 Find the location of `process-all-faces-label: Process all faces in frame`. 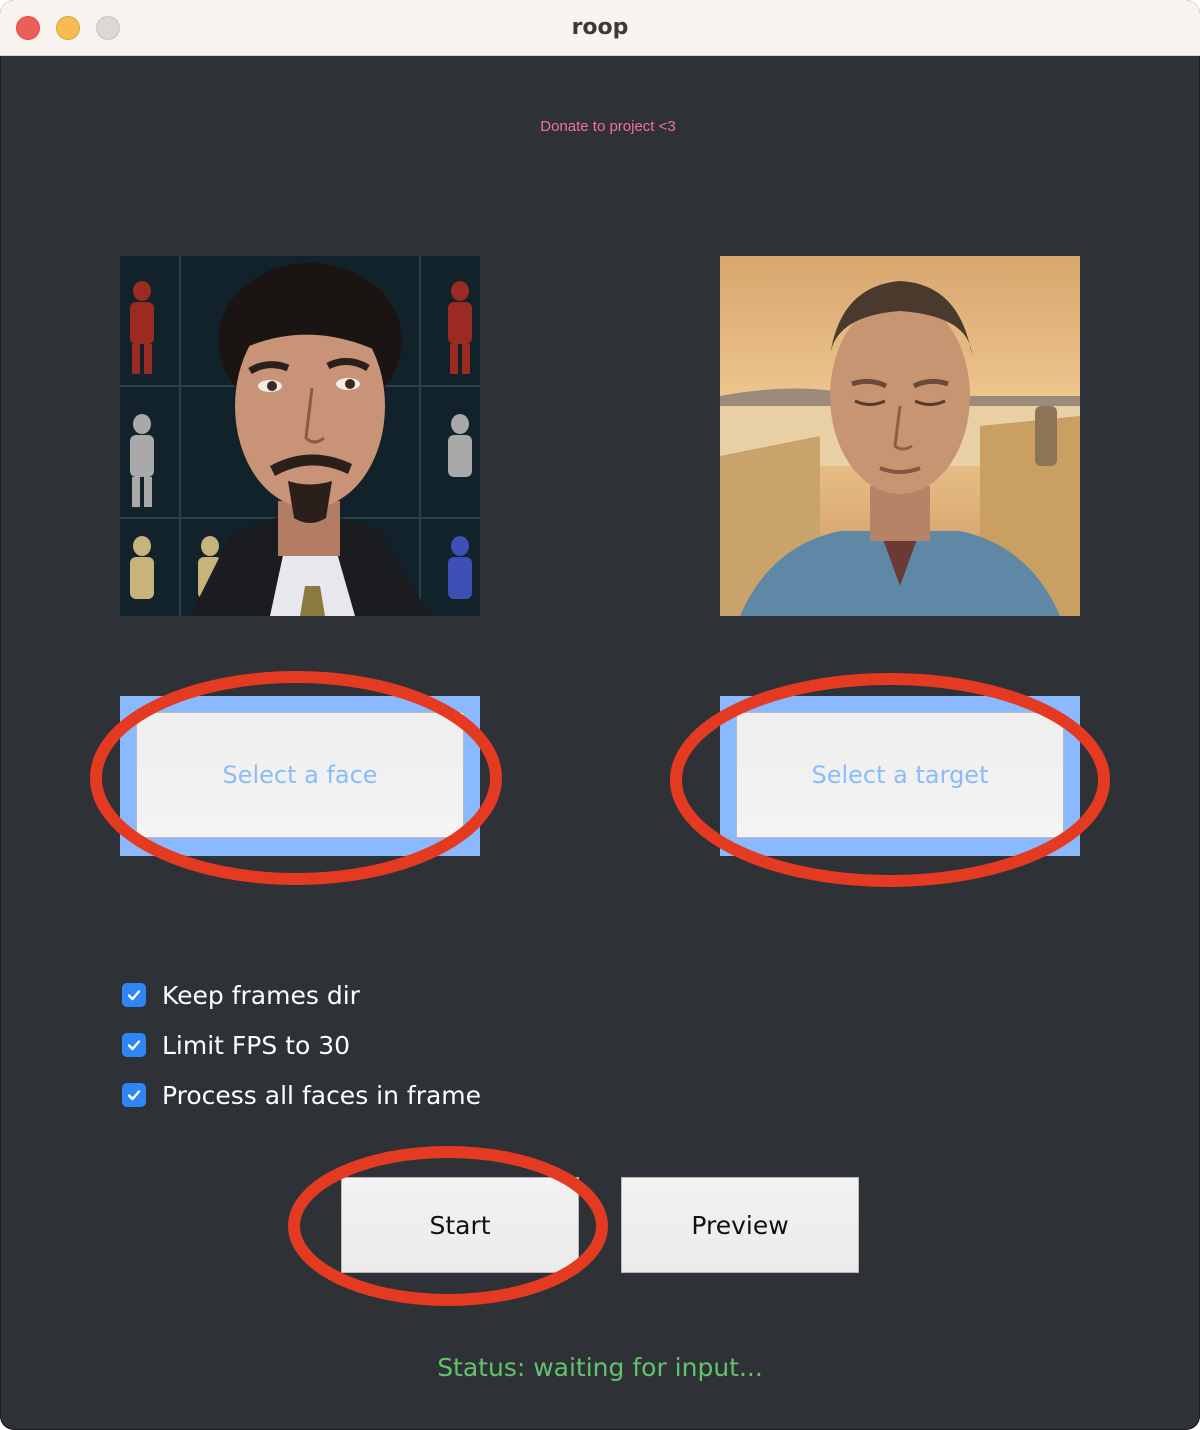

process-all-faces-label: Process all faces in frame is located at coordinates (322, 1095).